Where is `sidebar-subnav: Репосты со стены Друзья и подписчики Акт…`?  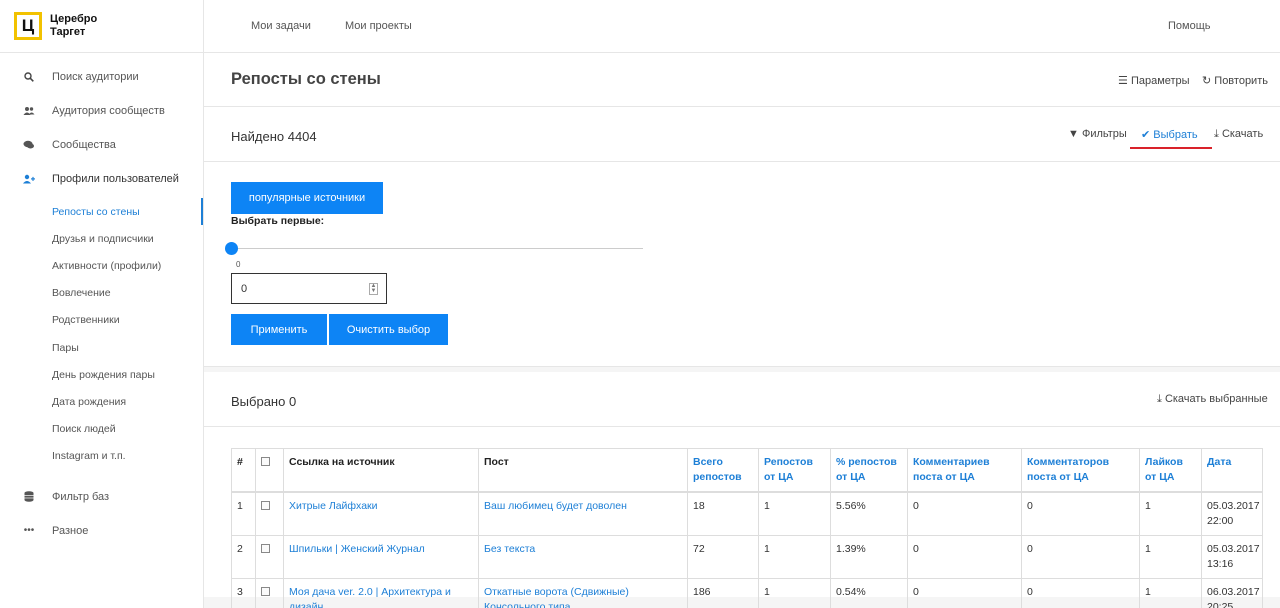
sidebar-subnav: Репосты со стены Друзья и подписчики Акт… is located at coordinates (101, 334).